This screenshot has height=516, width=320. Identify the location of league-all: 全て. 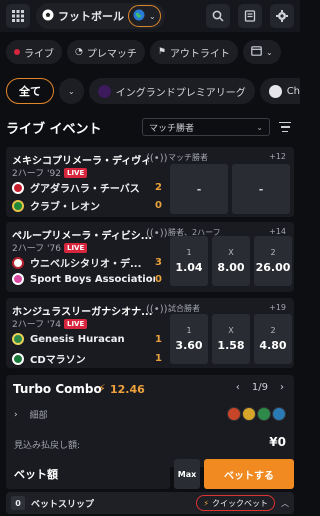
(30, 91).